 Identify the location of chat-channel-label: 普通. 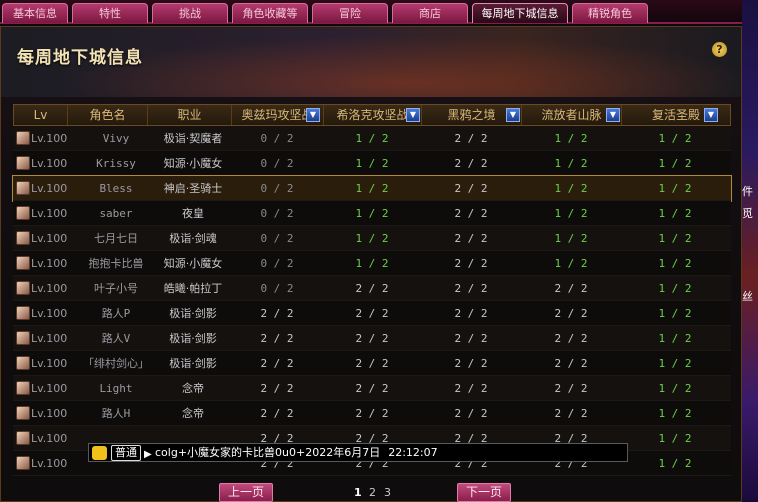
(126, 453).